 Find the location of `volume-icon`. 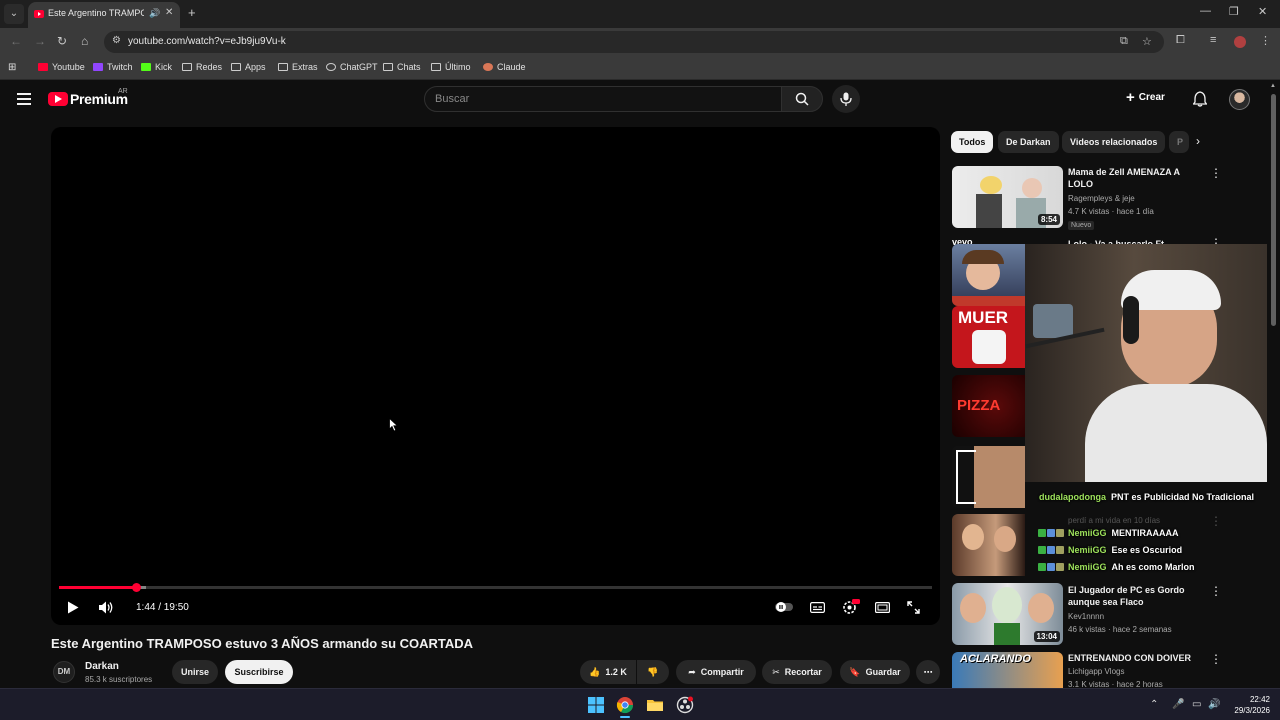

volume-icon is located at coordinates (107, 607).